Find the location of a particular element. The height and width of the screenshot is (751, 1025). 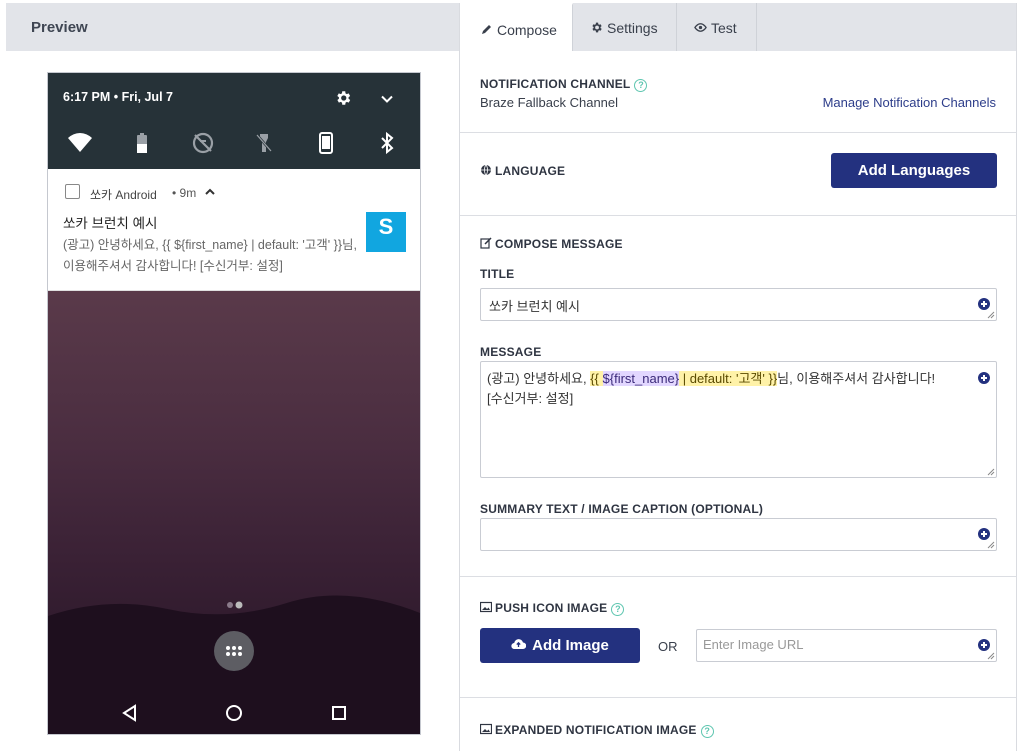

compose-message-label: COMPOSE MESSAGE is located at coordinates (559, 244).